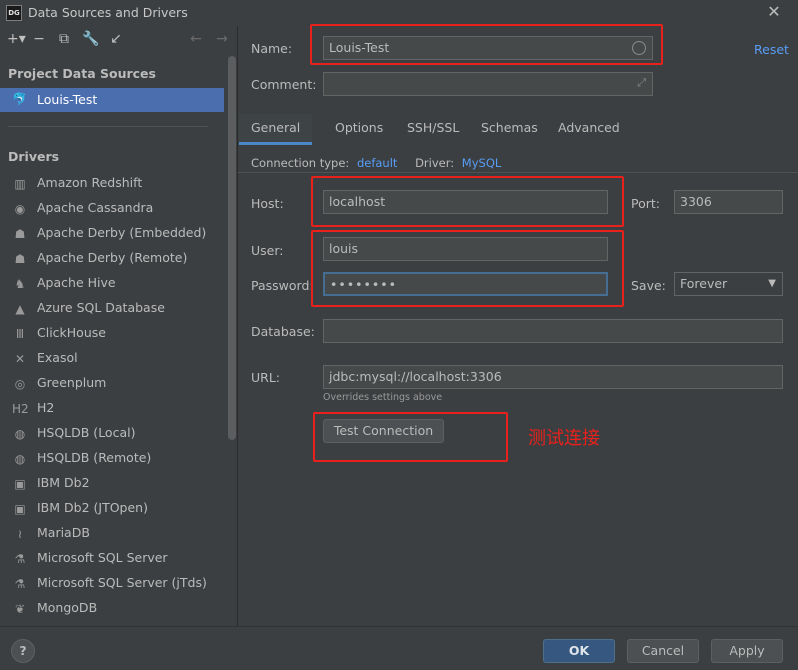 The width and height of the screenshot is (798, 670). What do you see at coordinates (122, 232) in the screenshot?
I see `driver-label: Apache Derby (Embedded)` at bounding box center [122, 232].